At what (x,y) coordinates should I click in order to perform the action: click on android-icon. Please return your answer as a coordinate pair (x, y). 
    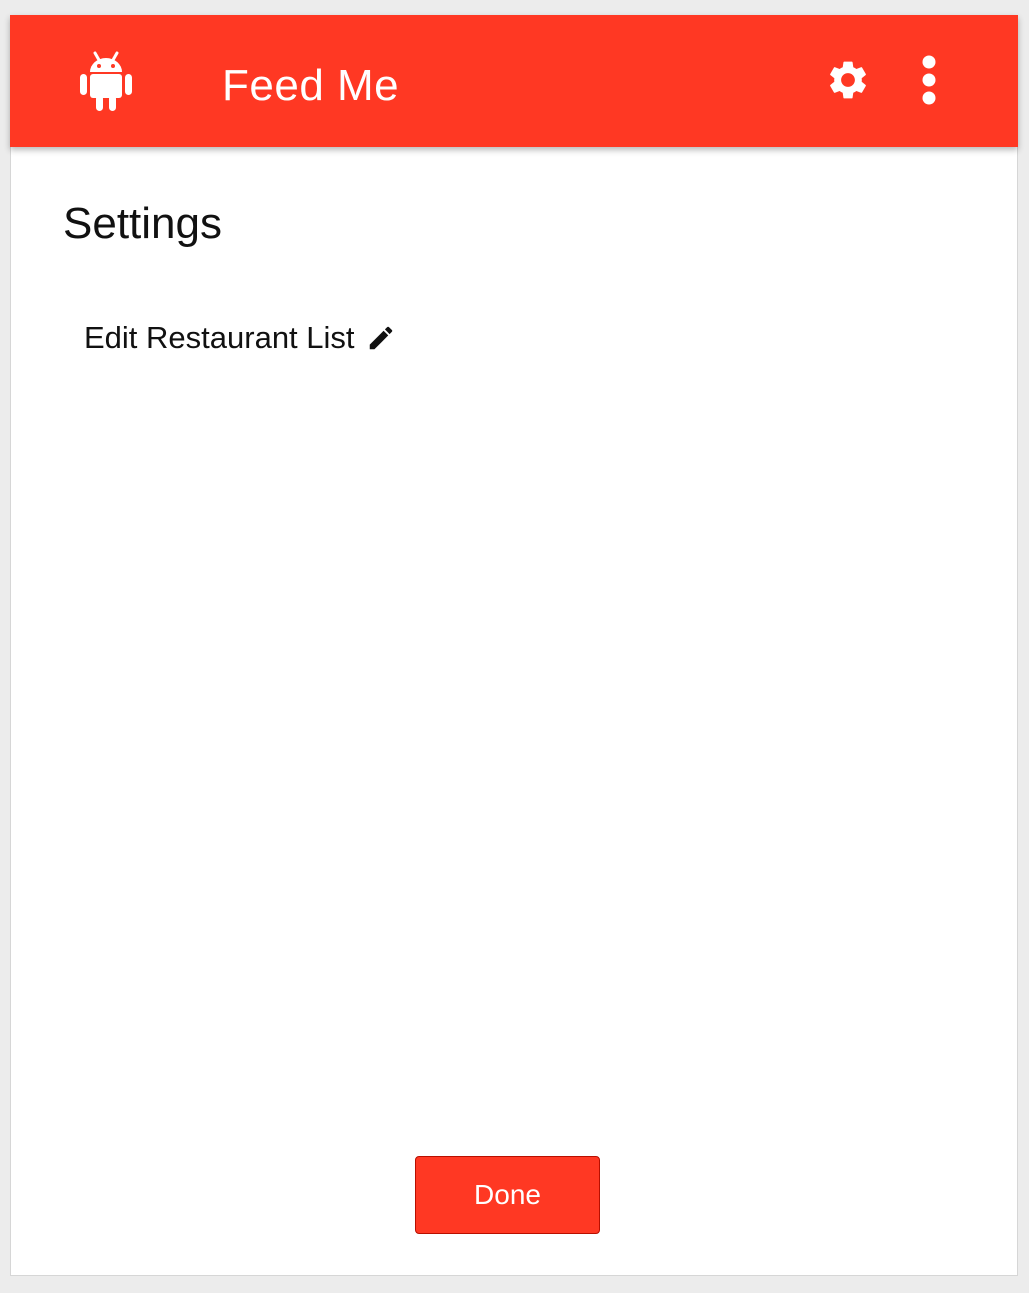
    Looking at the image, I should click on (106, 81).